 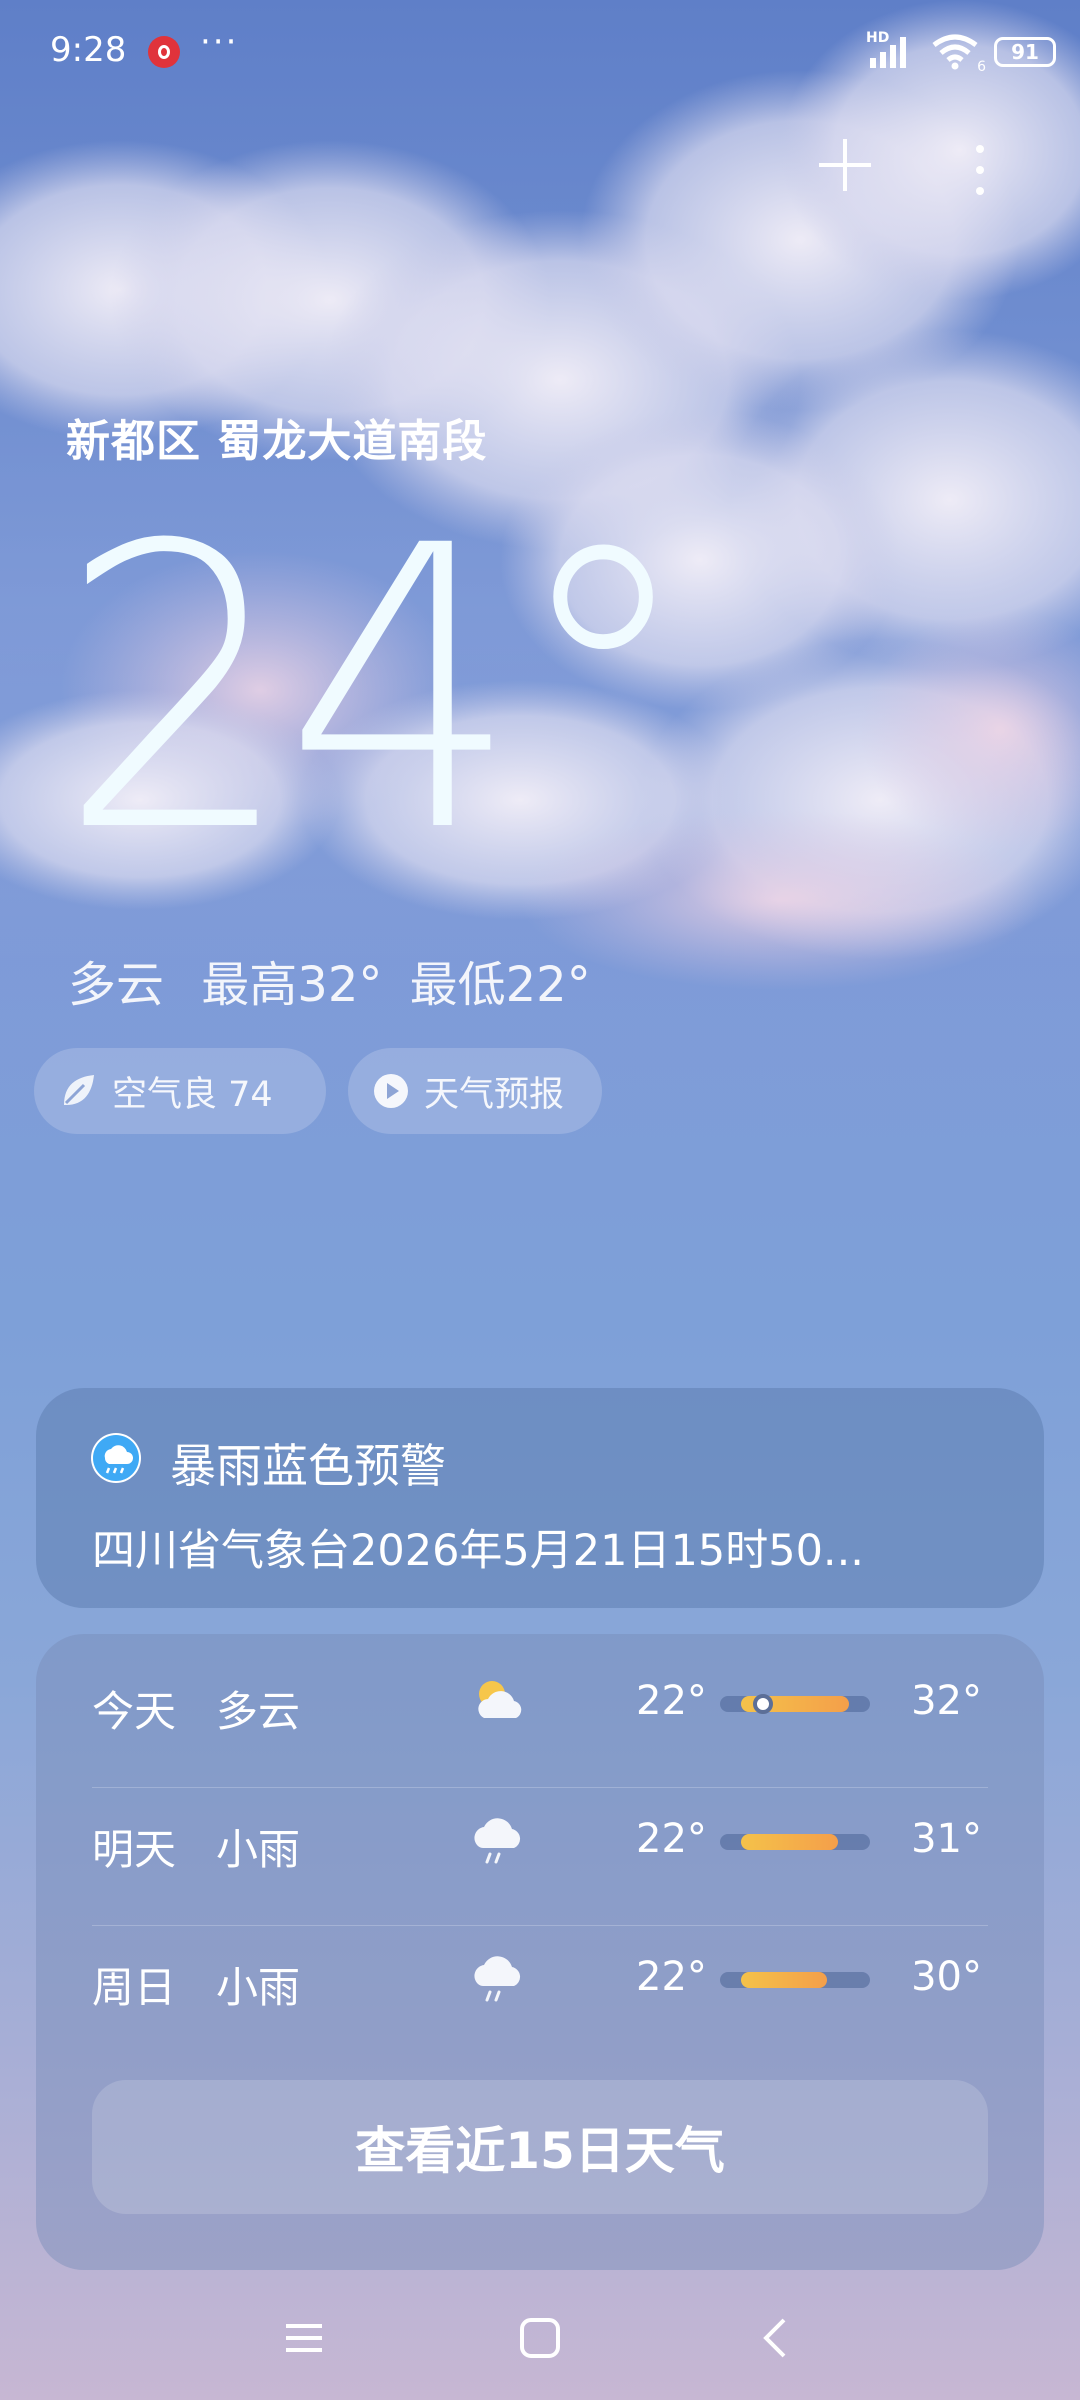 I want to click on more-menu-button, so click(x=980, y=170).